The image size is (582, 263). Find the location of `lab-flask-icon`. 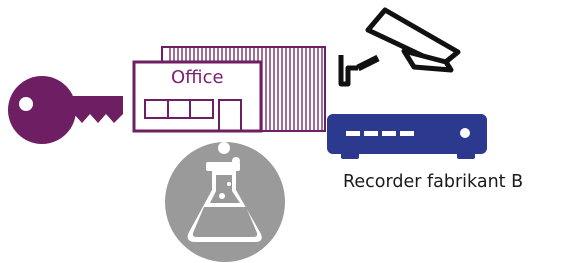

lab-flask-icon is located at coordinates (225, 202).